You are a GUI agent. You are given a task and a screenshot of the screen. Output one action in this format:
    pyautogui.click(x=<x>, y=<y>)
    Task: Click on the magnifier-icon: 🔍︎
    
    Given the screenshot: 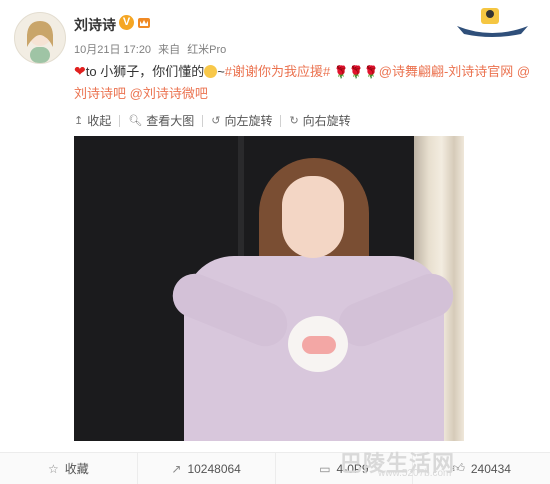 What is the action you would take?
    pyautogui.click(x=135, y=121)
    